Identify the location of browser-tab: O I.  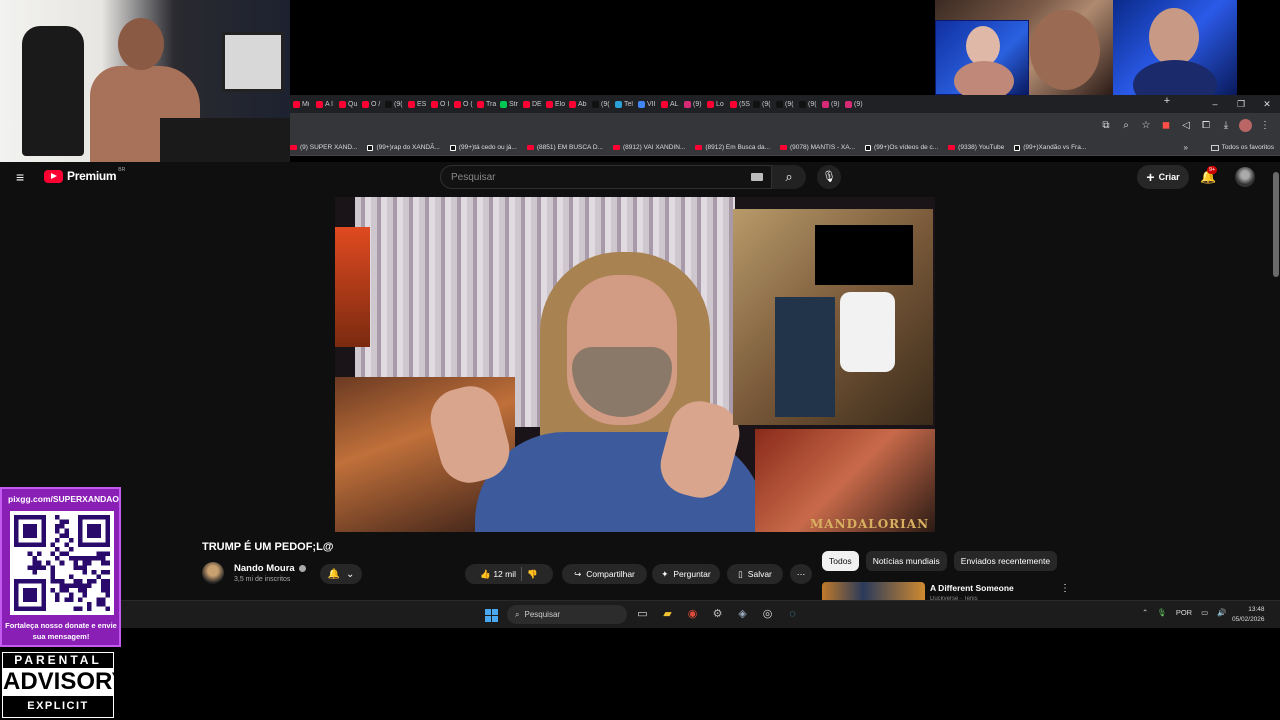
(439, 104).